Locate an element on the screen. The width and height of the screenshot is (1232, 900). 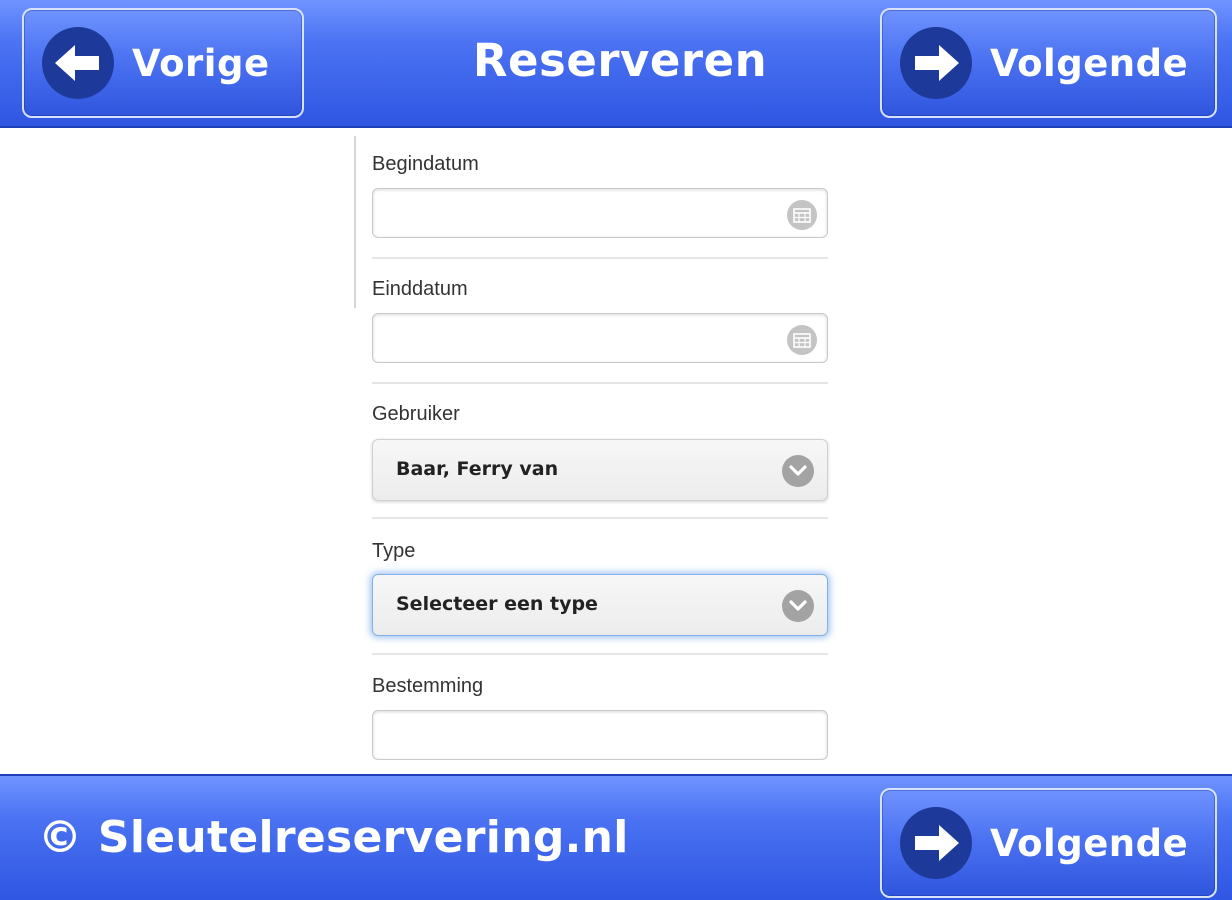
type-label: Type is located at coordinates (394, 551).